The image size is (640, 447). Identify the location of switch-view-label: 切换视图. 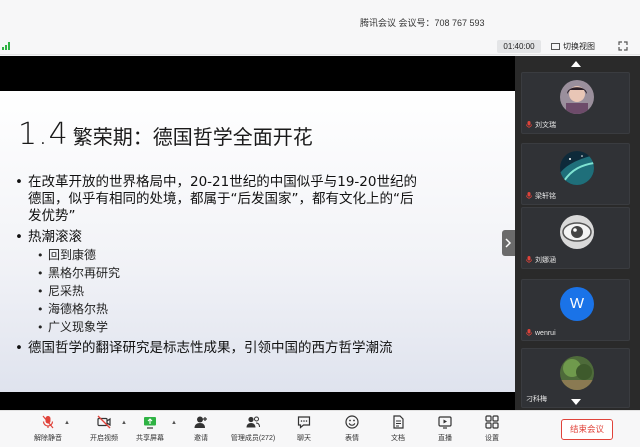
(579, 46).